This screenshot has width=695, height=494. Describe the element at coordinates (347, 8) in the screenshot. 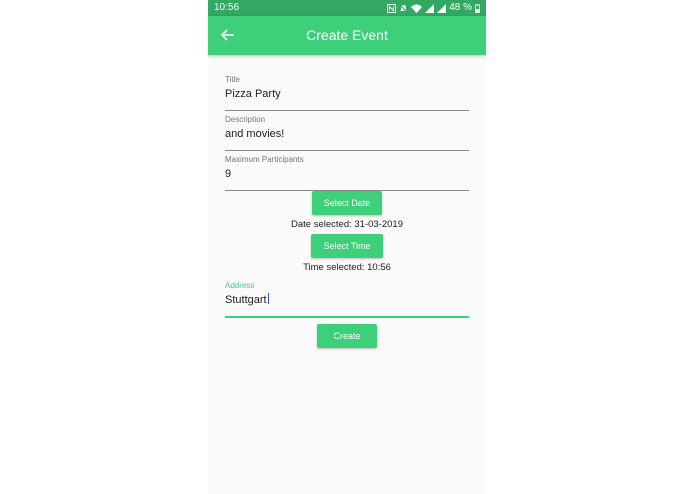

I see `status-bar: 10:56 48 %` at that location.